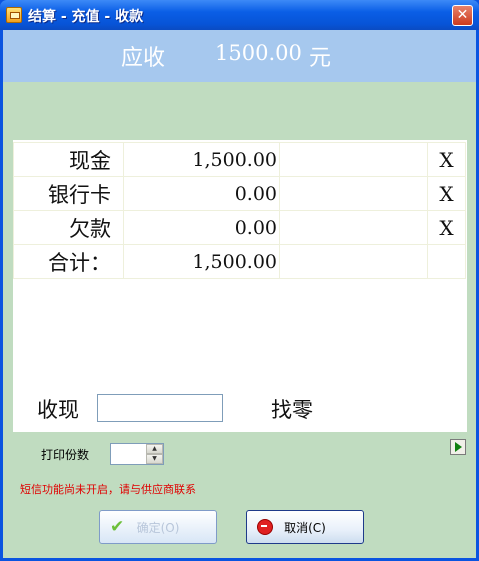 The width and height of the screenshot is (479, 561). I want to click on amount-due-band: 应收 1500.00 元, so click(239, 56).